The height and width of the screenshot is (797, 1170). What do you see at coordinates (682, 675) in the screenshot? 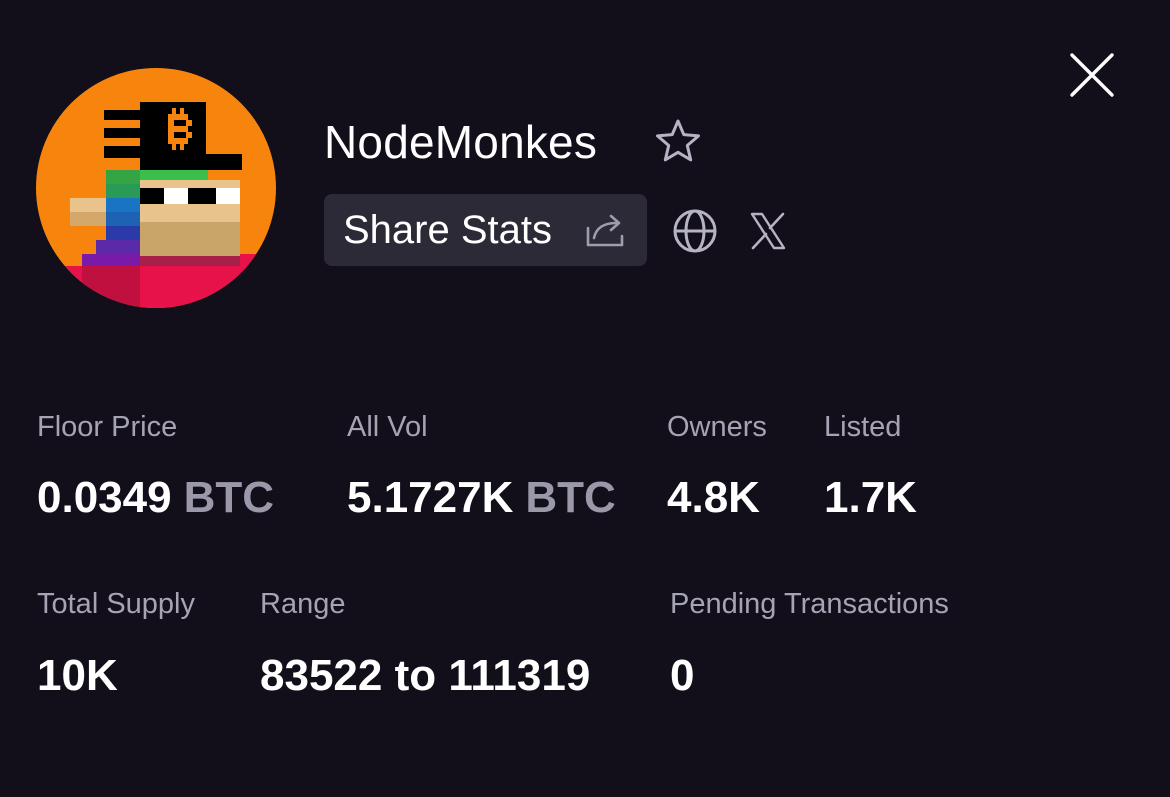
I see `pending-transactions-value: 0` at bounding box center [682, 675].